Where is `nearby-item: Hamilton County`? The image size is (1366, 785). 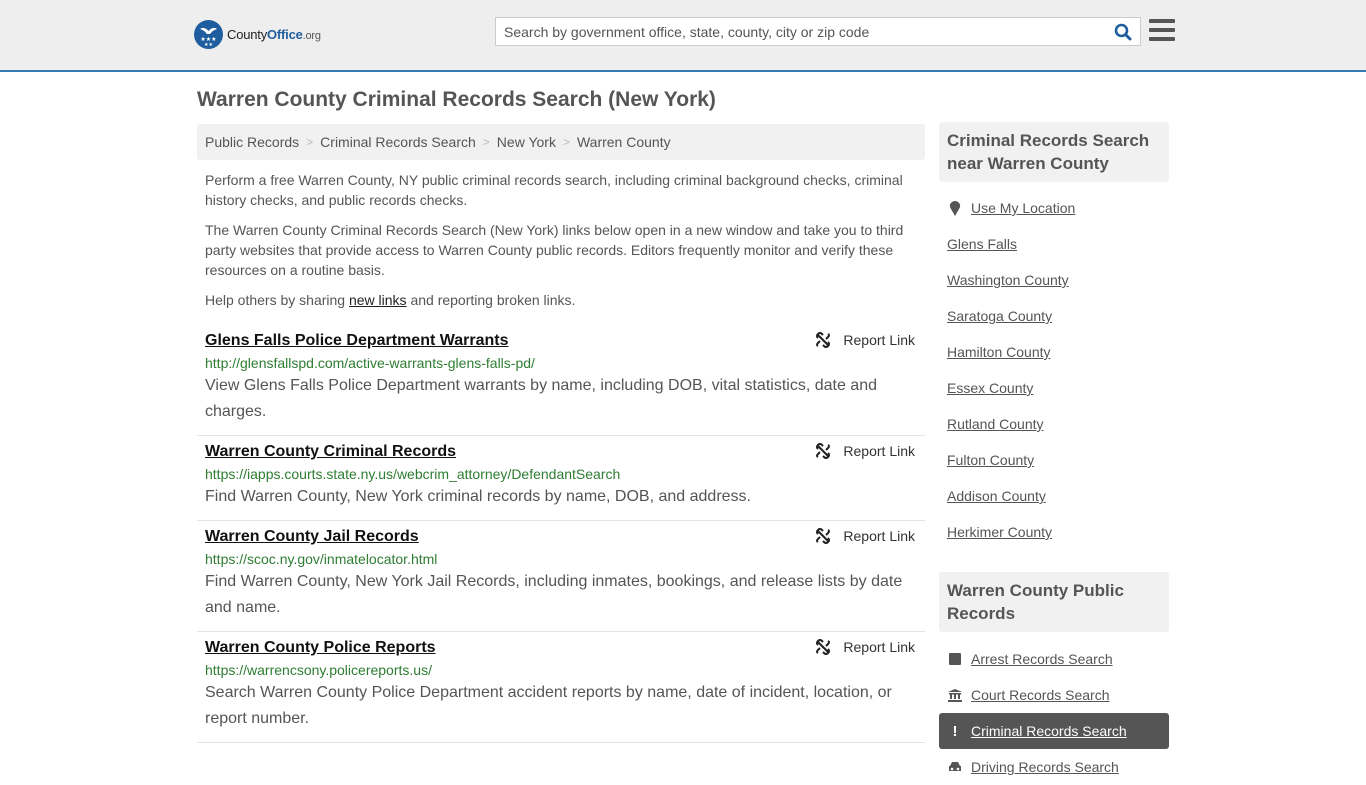 nearby-item: Hamilton County is located at coordinates (1054, 352).